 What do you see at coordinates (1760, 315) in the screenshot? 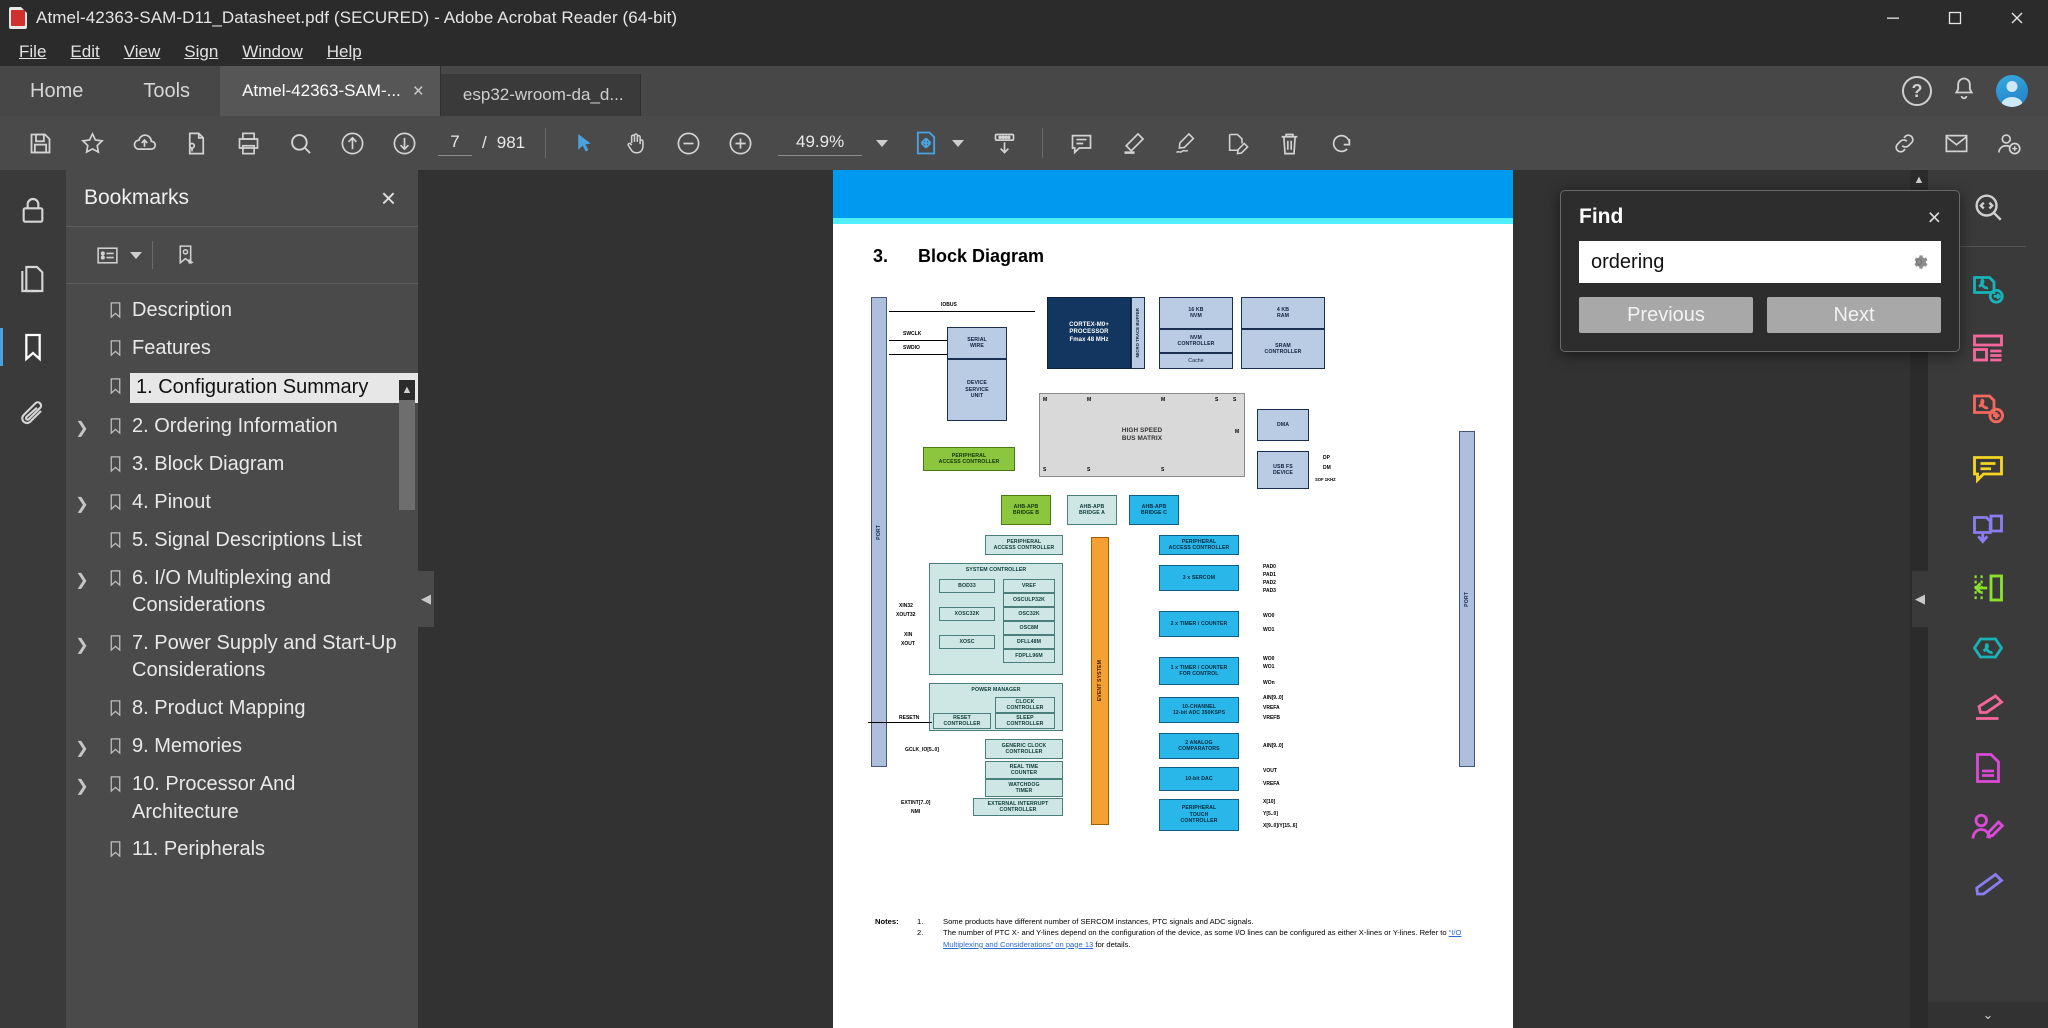
I see `find-dialog-buttons: Previous Next` at bounding box center [1760, 315].